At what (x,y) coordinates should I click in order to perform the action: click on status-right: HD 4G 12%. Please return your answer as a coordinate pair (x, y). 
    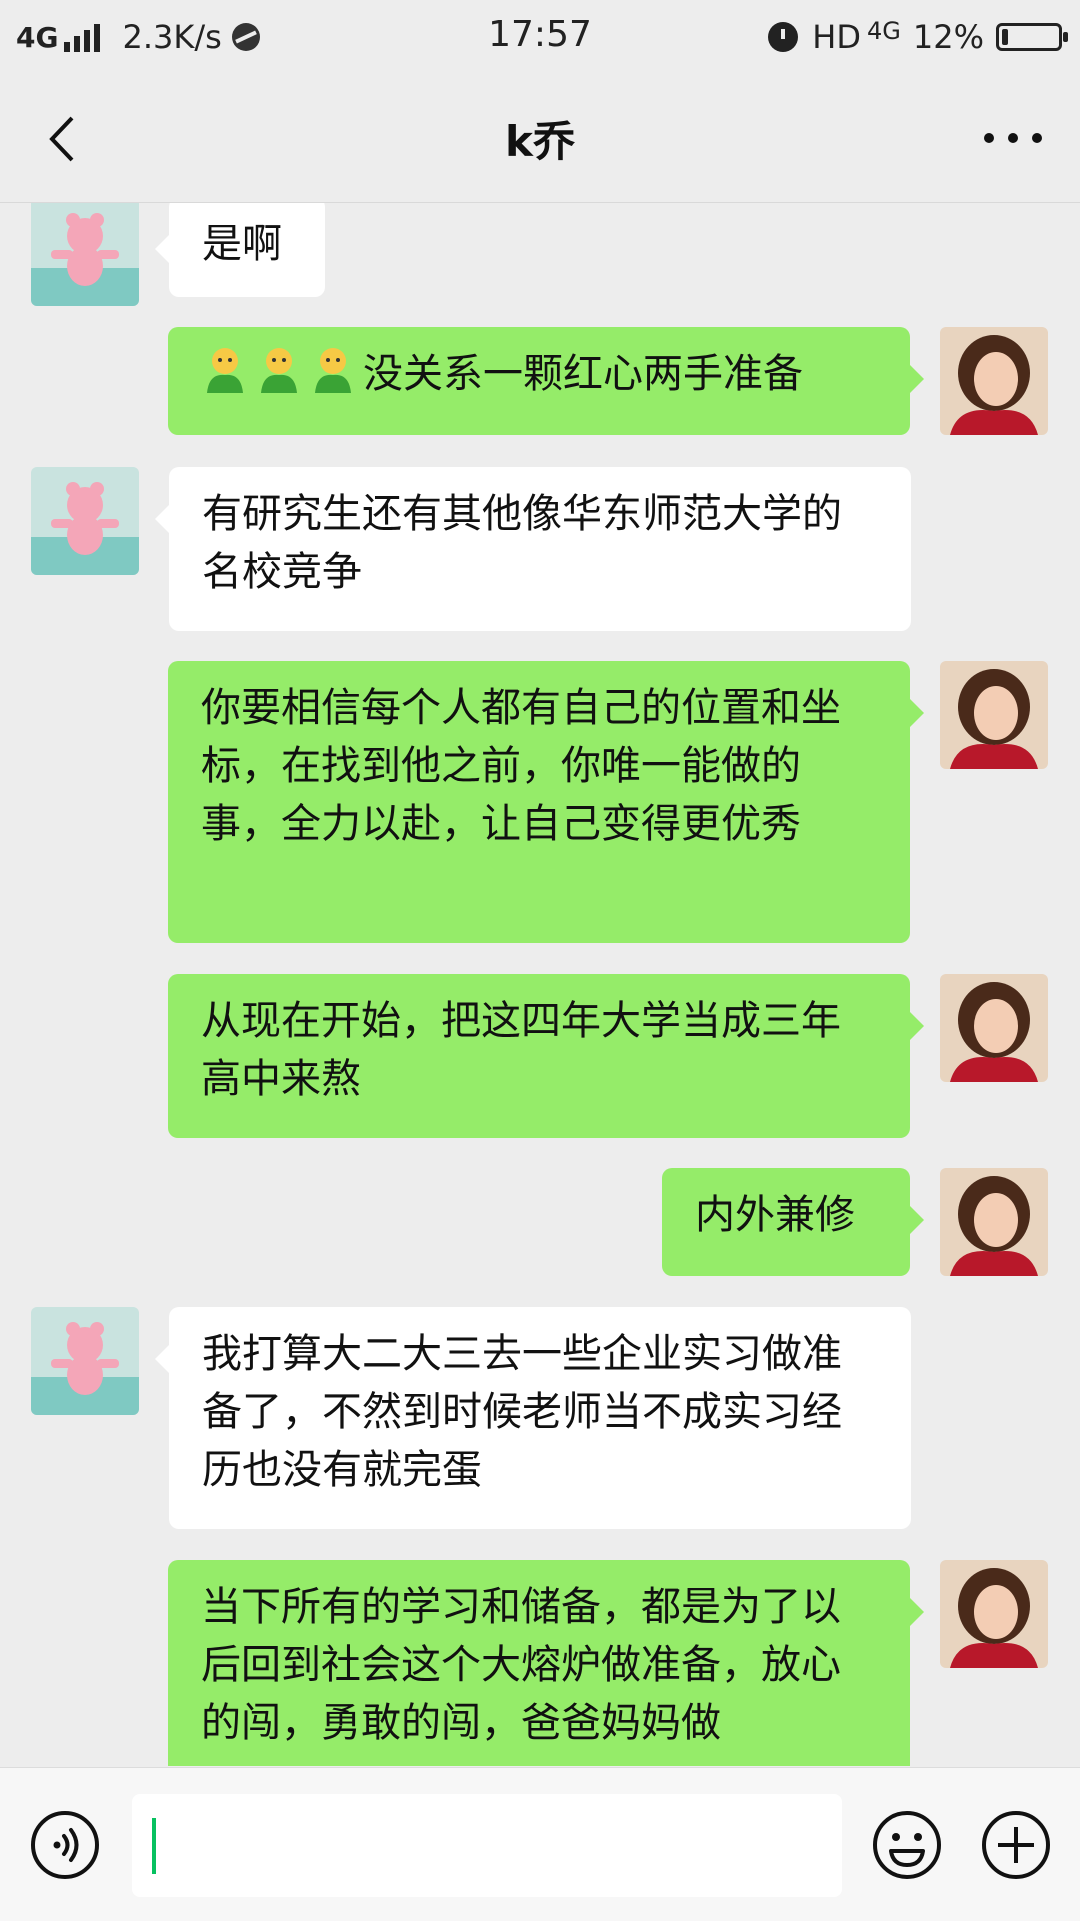
    Looking at the image, I should click on (918, 37).